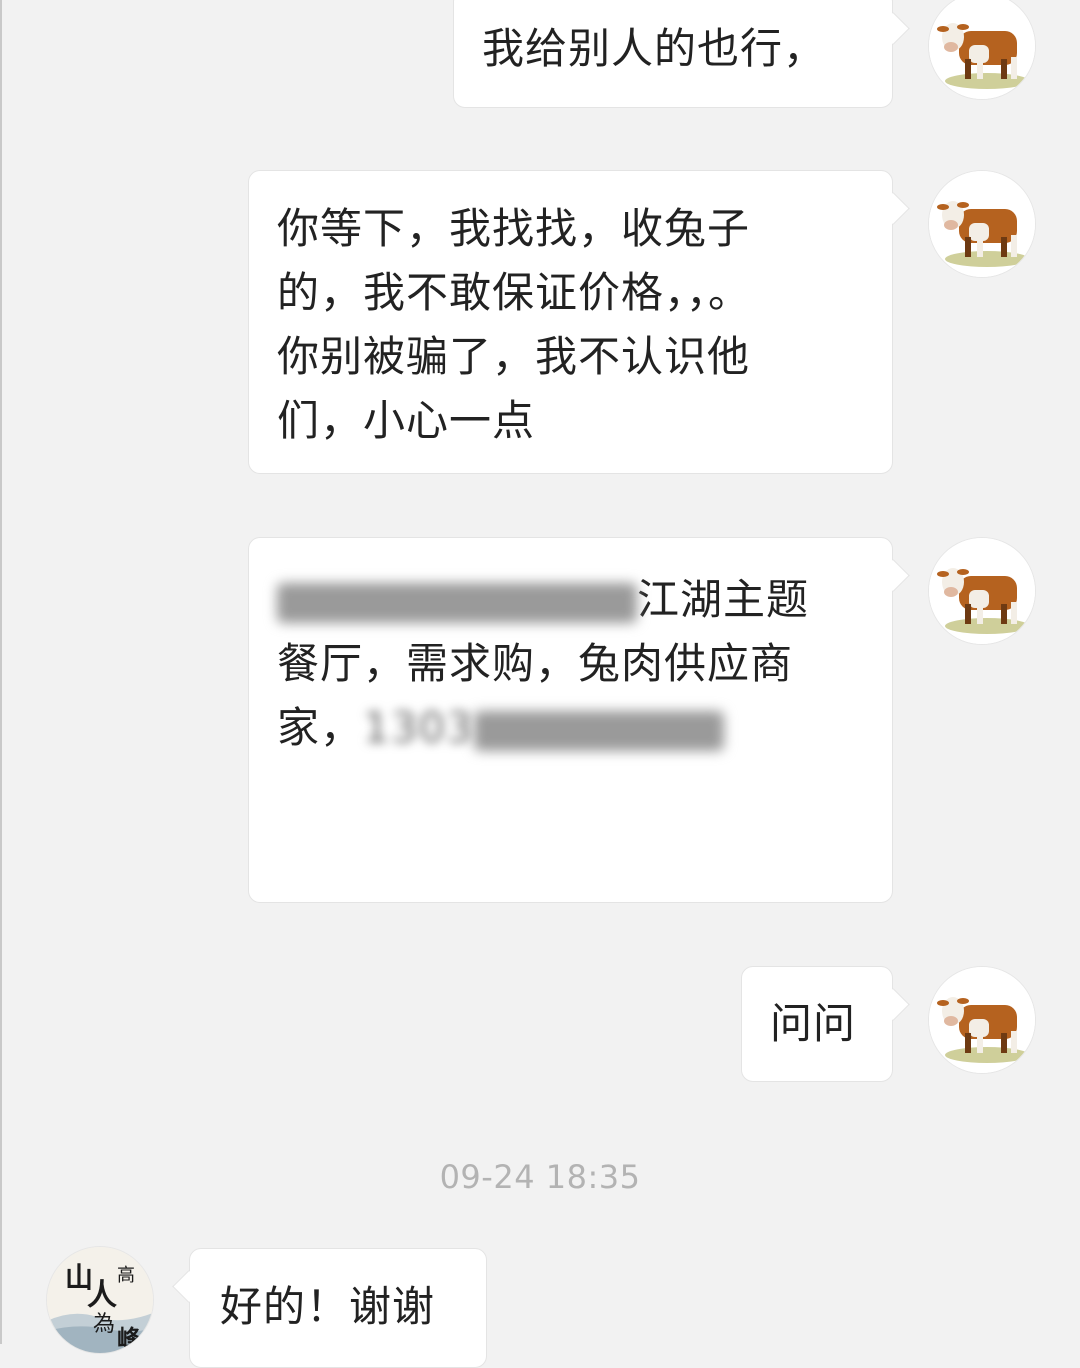 The height and width of the screenshot is (1368, 1080). I want to click on message-timestamp: 09-24 18:35, so click(540, 1177).